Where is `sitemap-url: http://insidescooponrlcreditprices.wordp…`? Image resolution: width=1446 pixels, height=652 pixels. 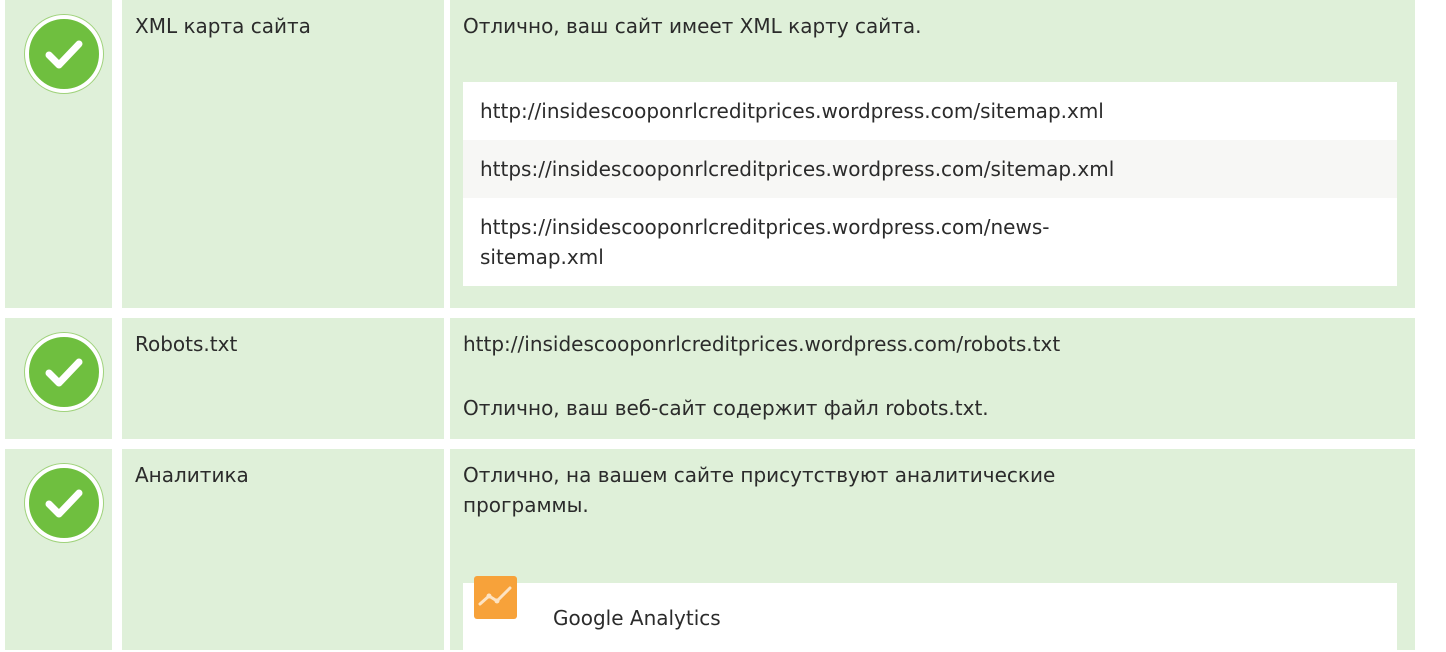 sitemap-url: http://insidescooponrlcreditprices.wordp… is located at coordinates (930, 111).